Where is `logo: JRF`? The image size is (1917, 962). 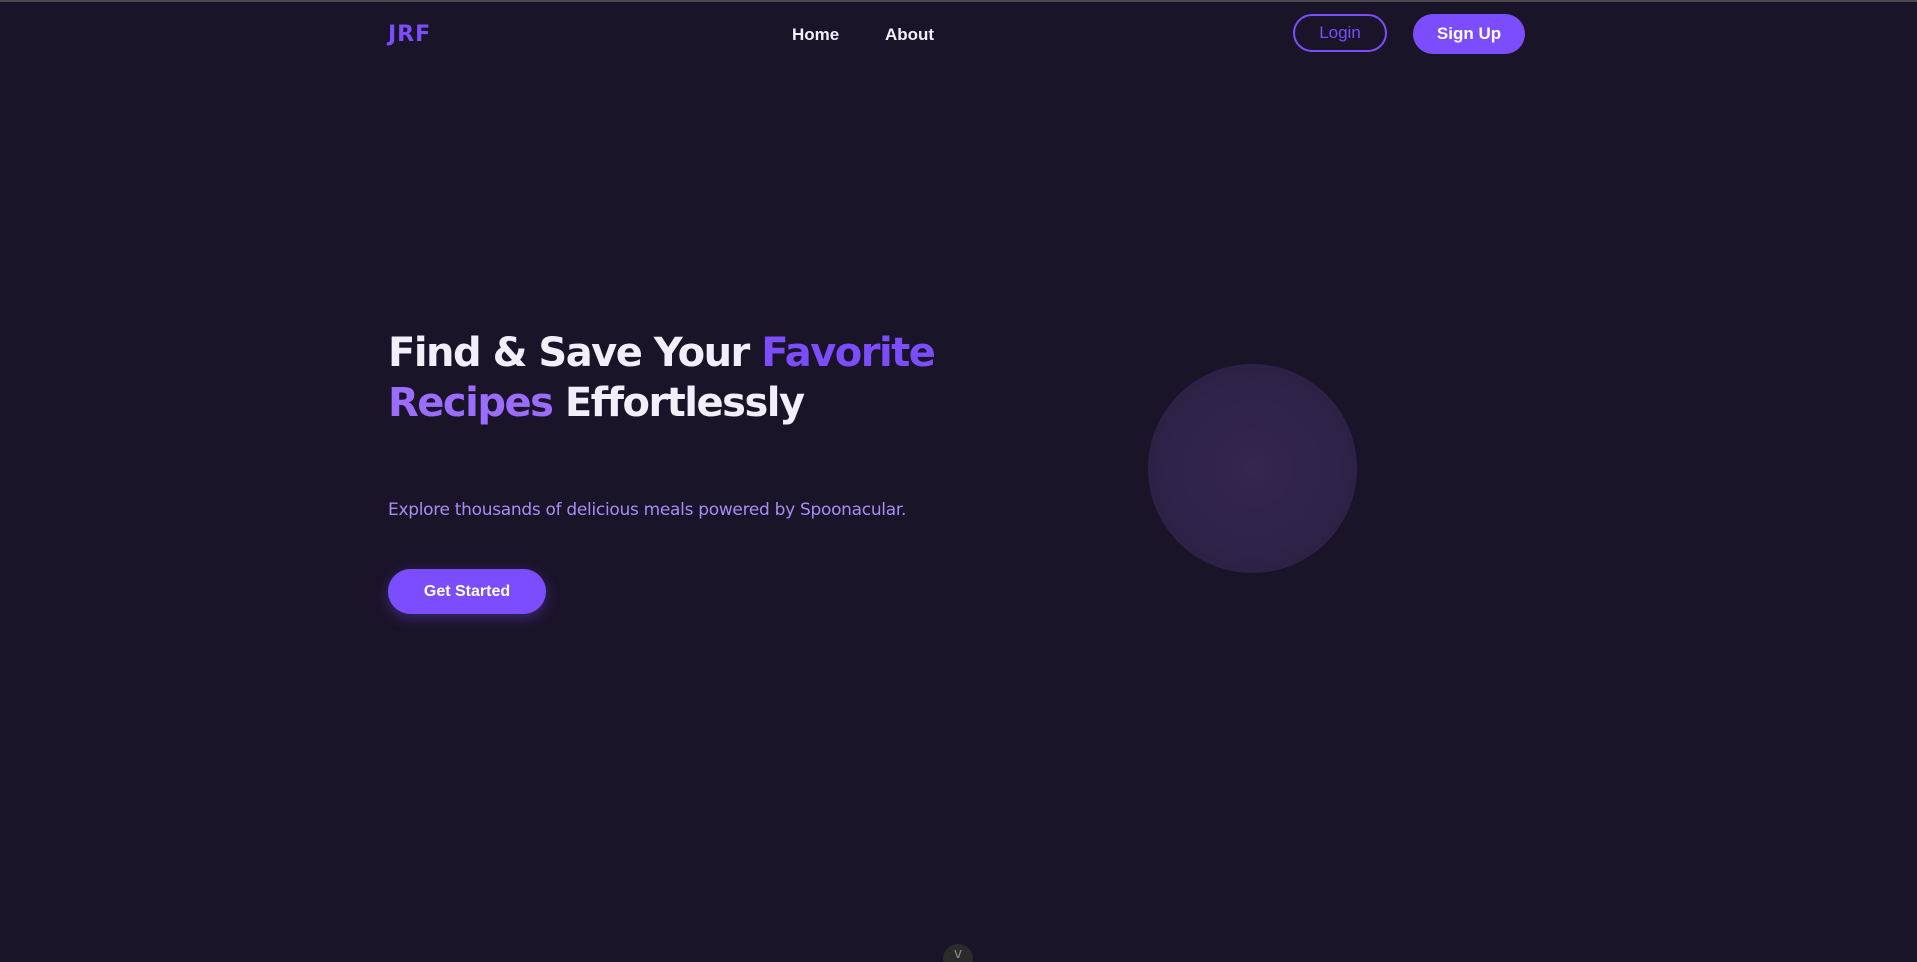
logo: JRF is located at coordinates (409, 34).